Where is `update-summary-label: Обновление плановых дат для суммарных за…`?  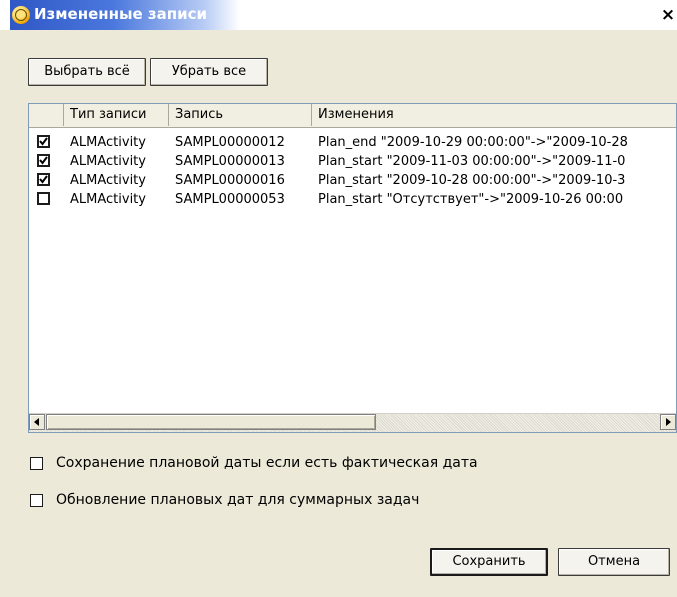
update-summary-label: Обновление плановых дат для суммарных за… is located at coordinates (238, 500).